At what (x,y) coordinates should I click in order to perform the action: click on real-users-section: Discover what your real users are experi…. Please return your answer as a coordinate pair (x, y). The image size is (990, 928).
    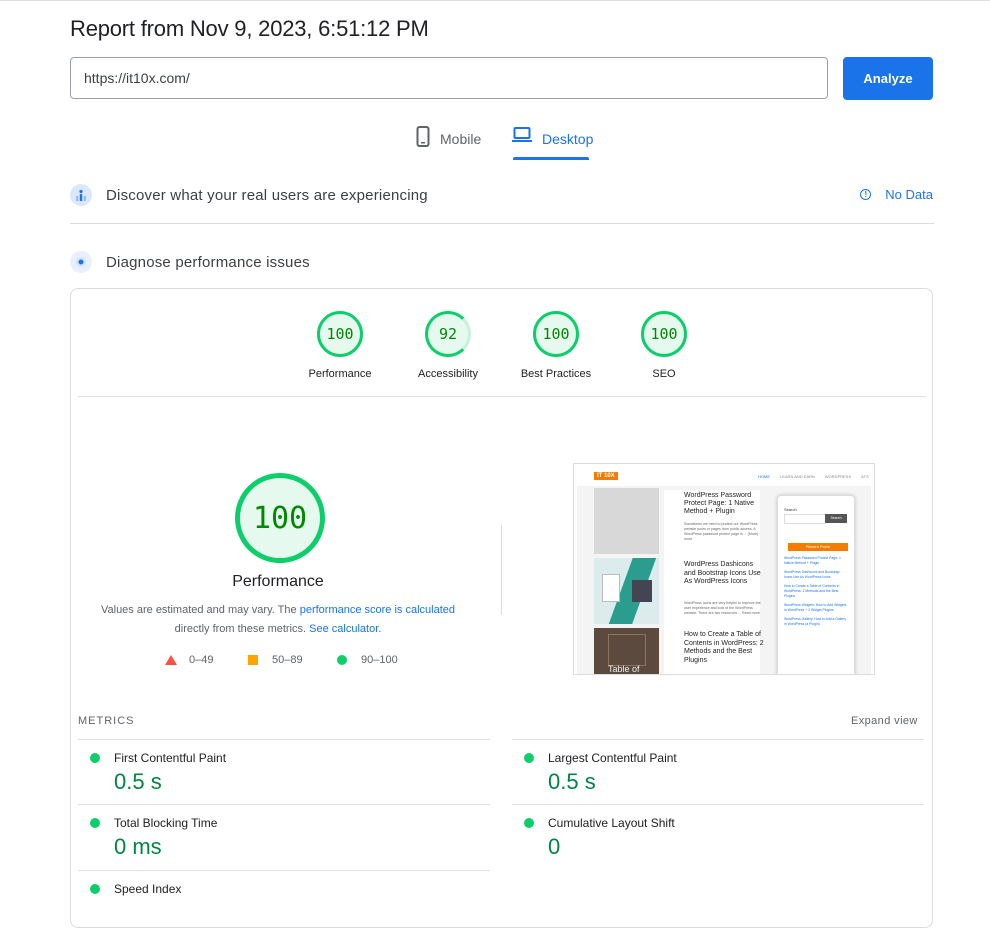
    Looking at the image, I should click on (502, 195).